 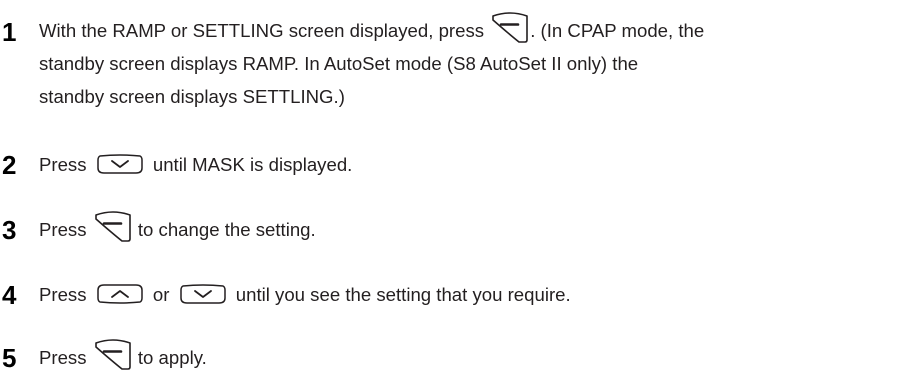 I want to click on step-text-part: . (In CPAP mode, the, so click(x=617, y=30).